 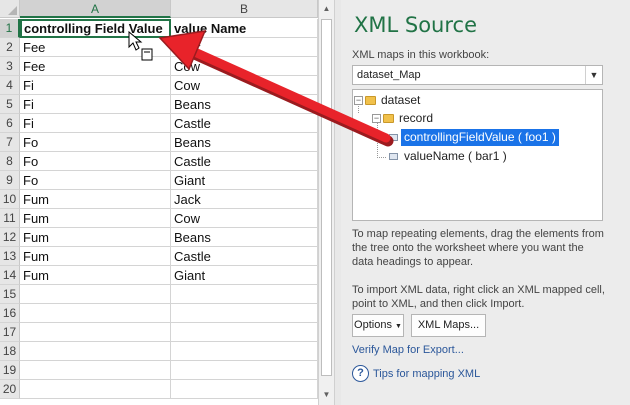 I want to click on scroll-up-arrow-icon: ▲, so click(x=326, y=8).